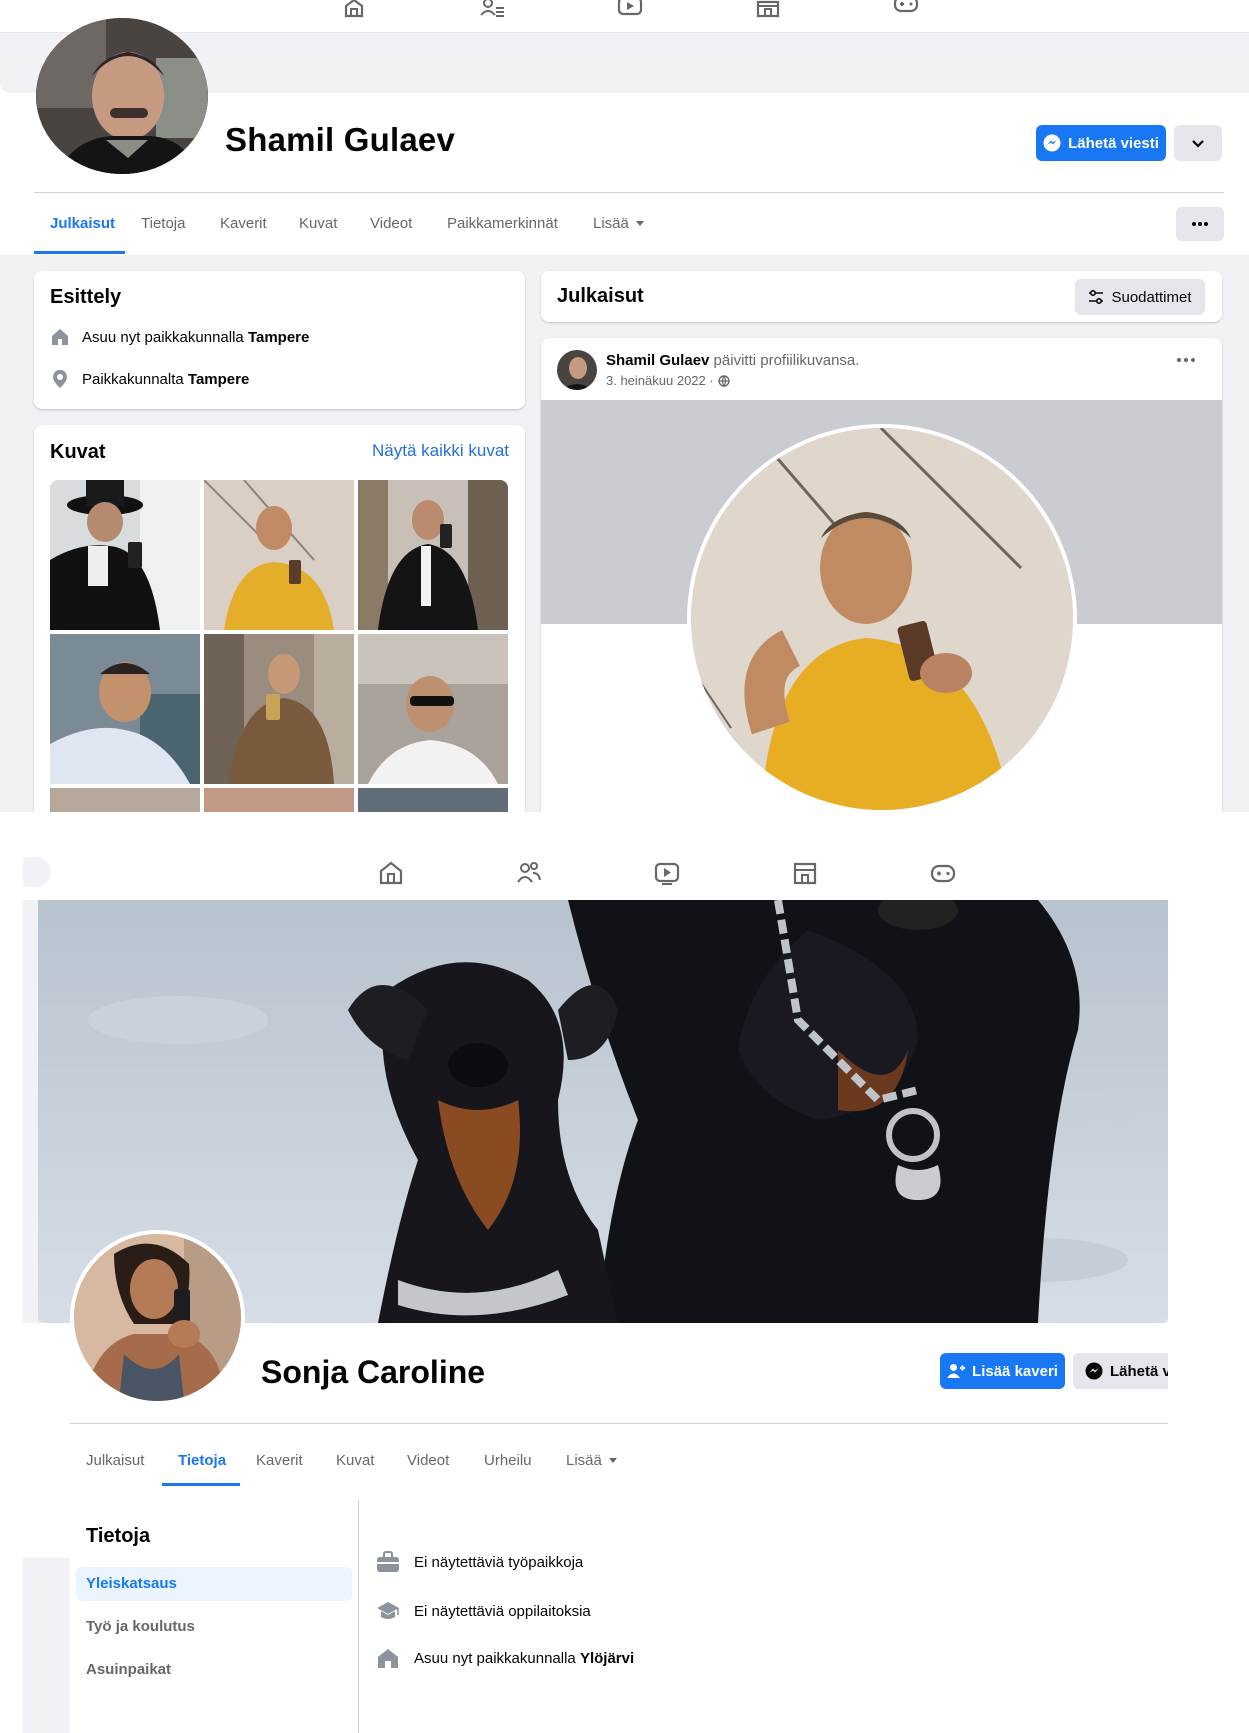 The width and height of the screenshot is (1249, 1733). Describe the element at coordinates (577, 370) in the screenshot. I see `post-author-avatar` at that location.